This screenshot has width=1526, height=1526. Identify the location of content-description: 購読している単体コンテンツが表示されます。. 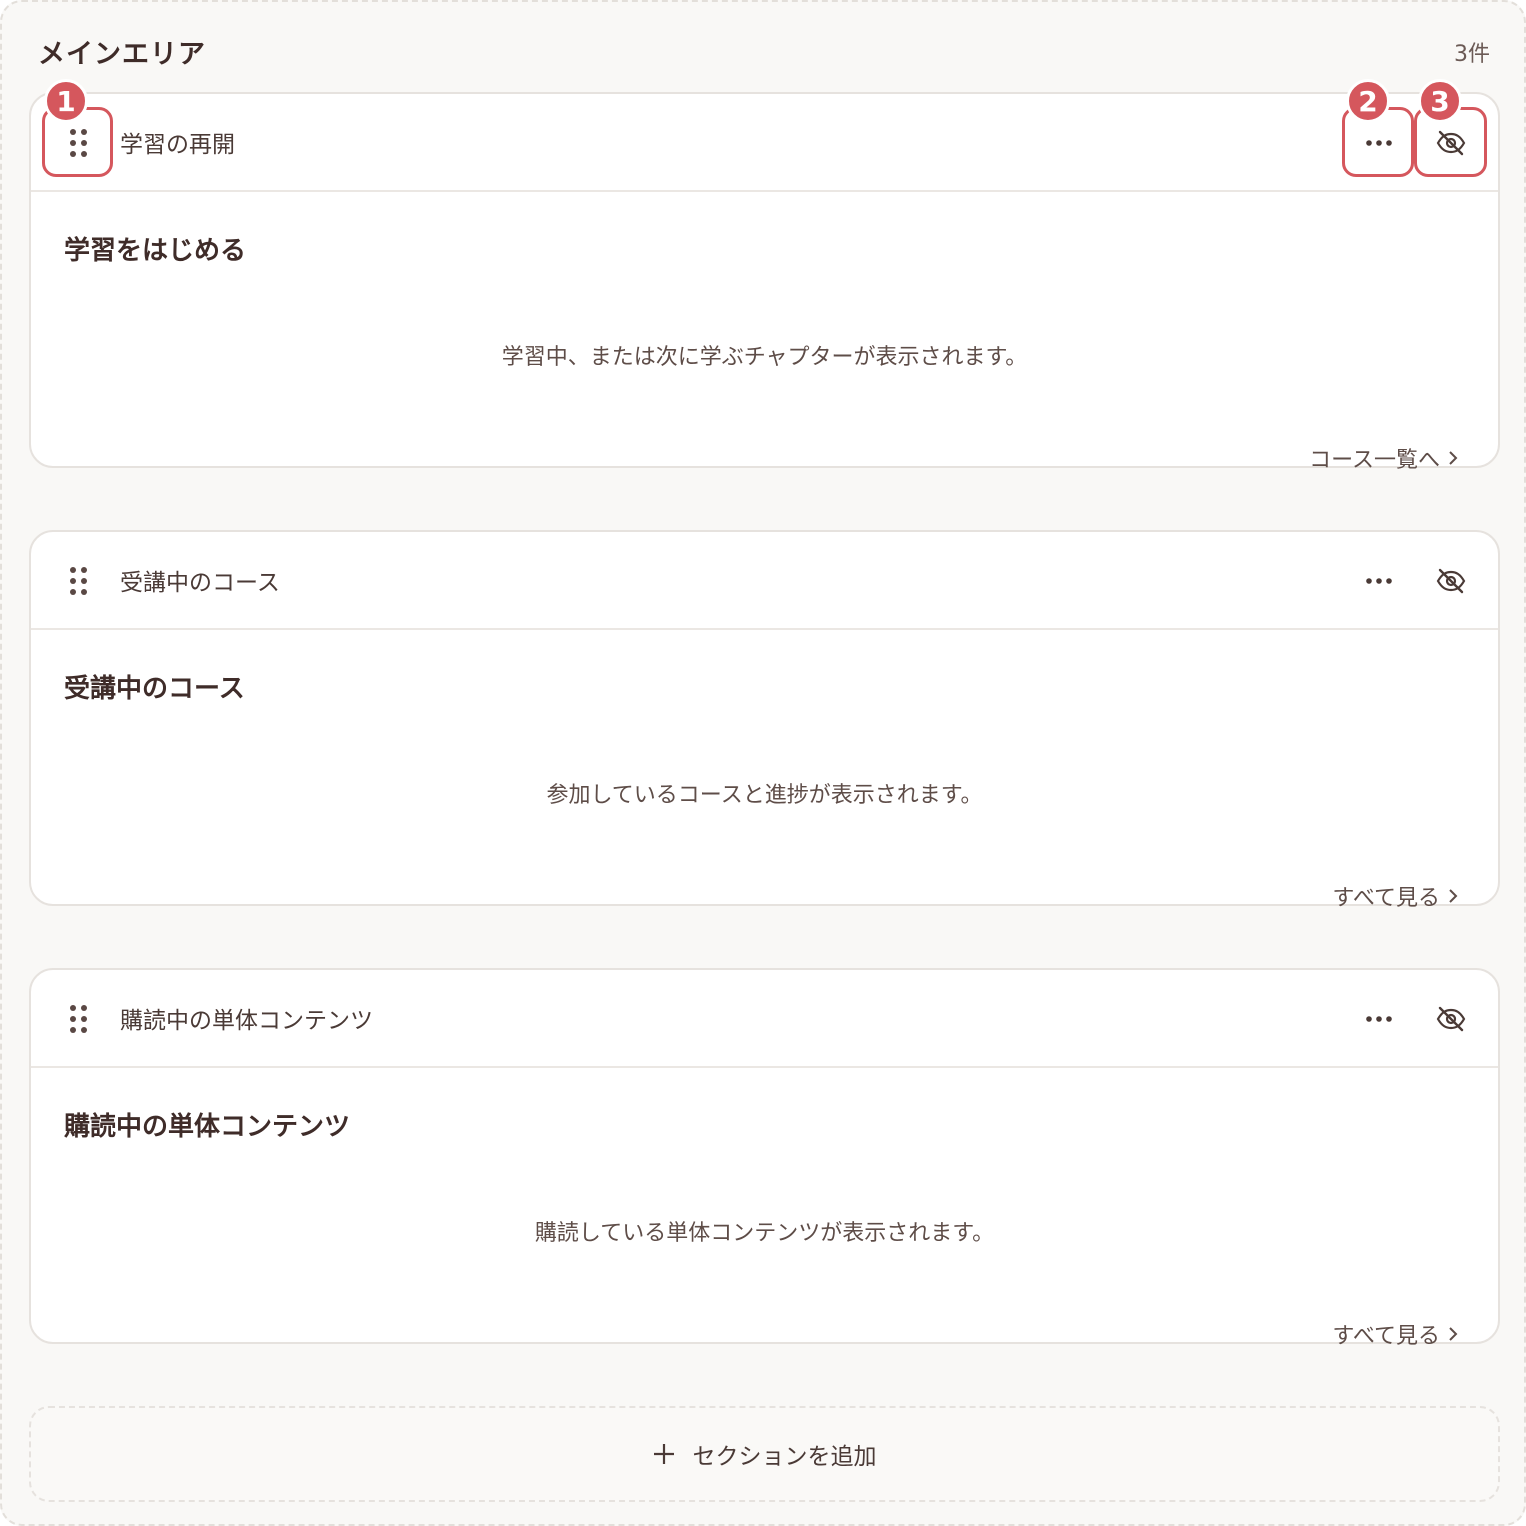
(764, 1233).